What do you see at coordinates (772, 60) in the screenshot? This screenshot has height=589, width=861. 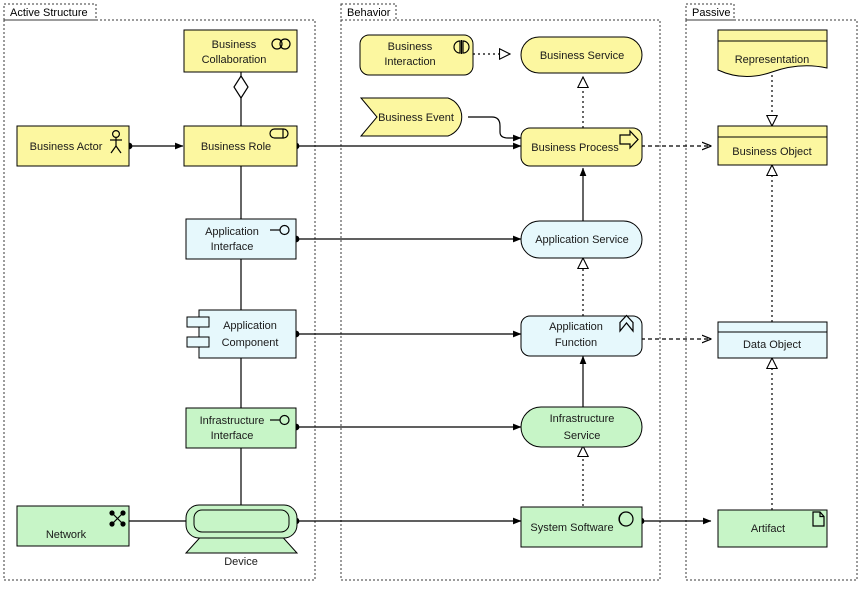 I see `representation-label: Representation` at bounding box center [772, 60].